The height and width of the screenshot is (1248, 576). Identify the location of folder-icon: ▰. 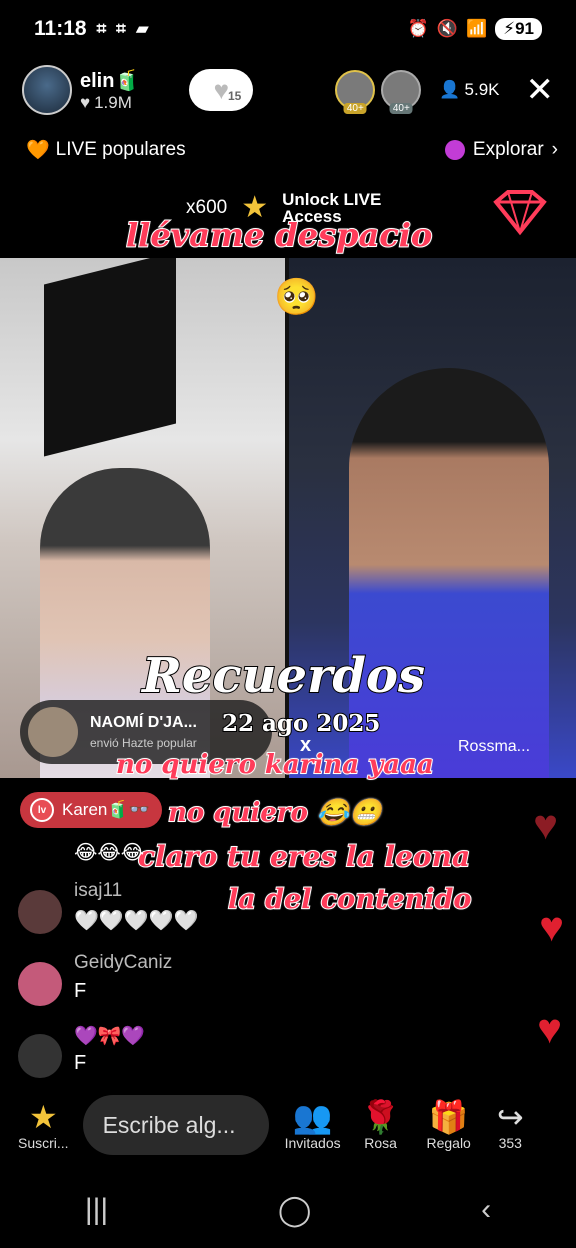
(142, 28).